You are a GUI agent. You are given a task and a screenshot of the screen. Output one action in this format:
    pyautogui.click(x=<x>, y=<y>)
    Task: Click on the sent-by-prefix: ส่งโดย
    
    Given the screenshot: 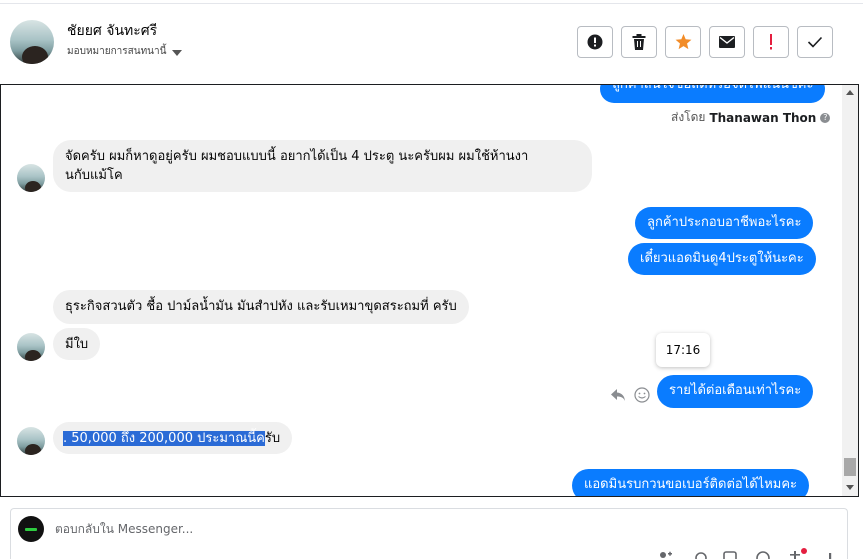 What is the action you would take?
    pyautogui.click(x=688, y=117)
    